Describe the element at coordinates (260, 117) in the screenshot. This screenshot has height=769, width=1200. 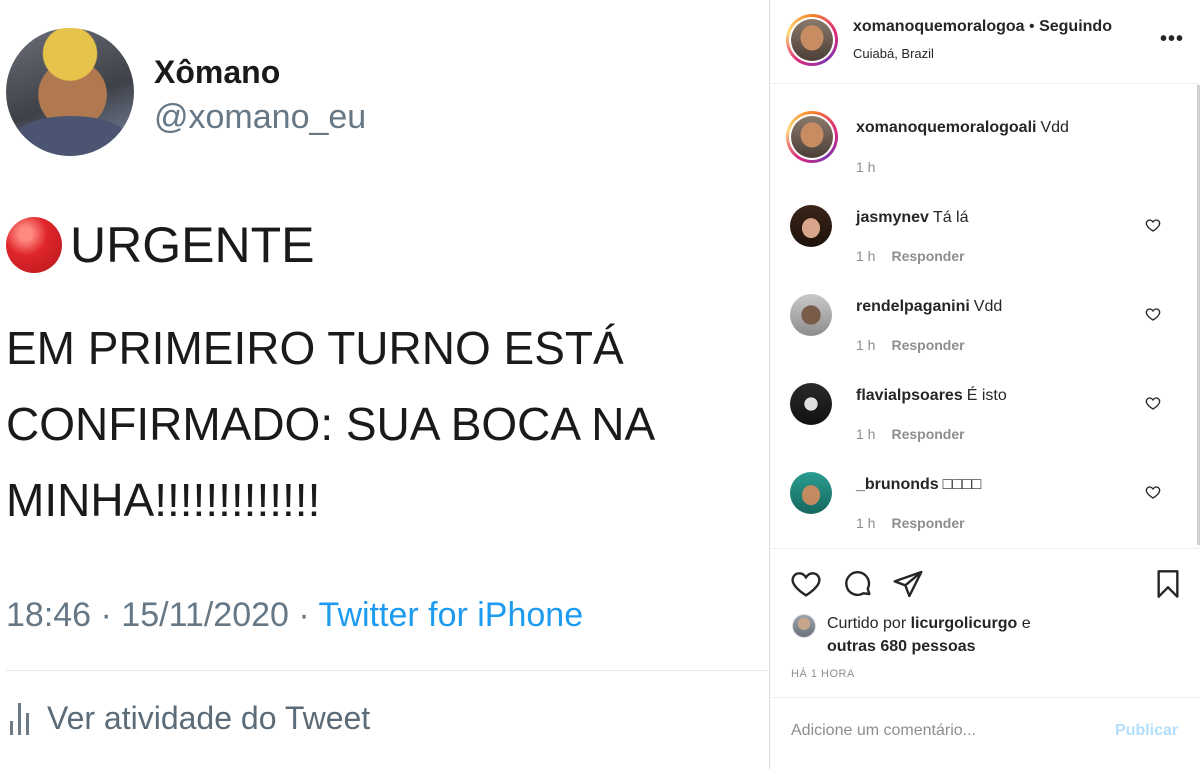
I see `tweet-handle: @xomano_eu` at that location.